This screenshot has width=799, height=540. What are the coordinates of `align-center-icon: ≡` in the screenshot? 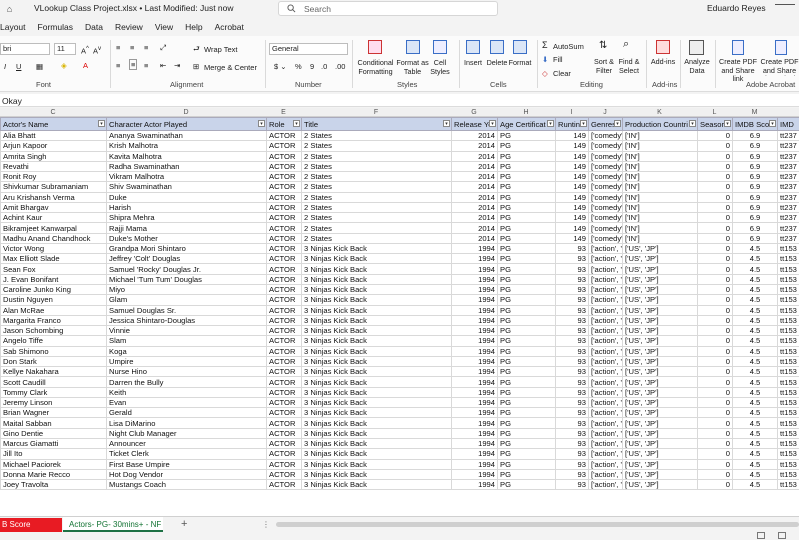 It's located at (133, 64).